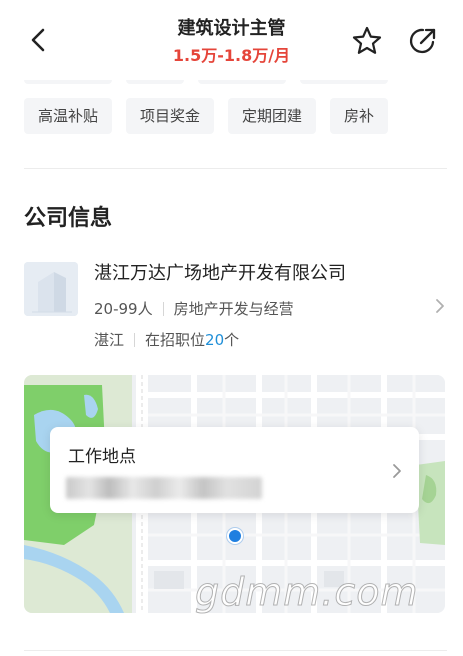 This screenshot has height=656, width=463. What do you see at coordinates (175, 340) in the screenshot?
I see `positions-prefix: 在招职位` at bounding box center [175, 340].